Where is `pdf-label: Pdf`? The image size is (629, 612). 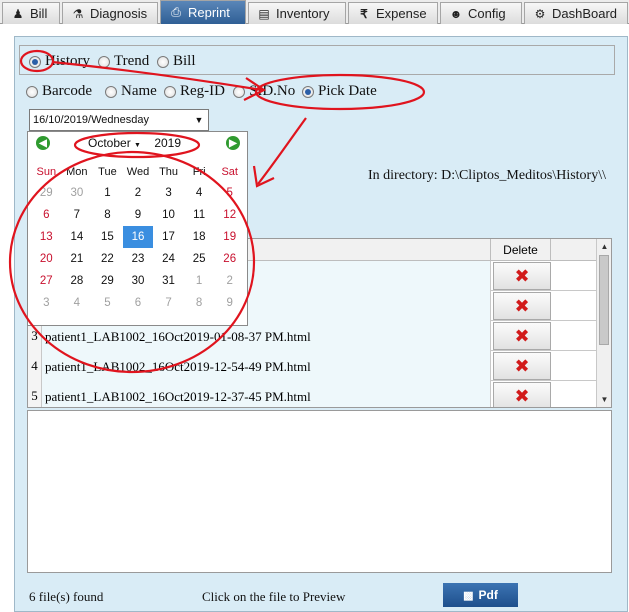 pdf-label: Pdf is located at coordinates (488, 595).